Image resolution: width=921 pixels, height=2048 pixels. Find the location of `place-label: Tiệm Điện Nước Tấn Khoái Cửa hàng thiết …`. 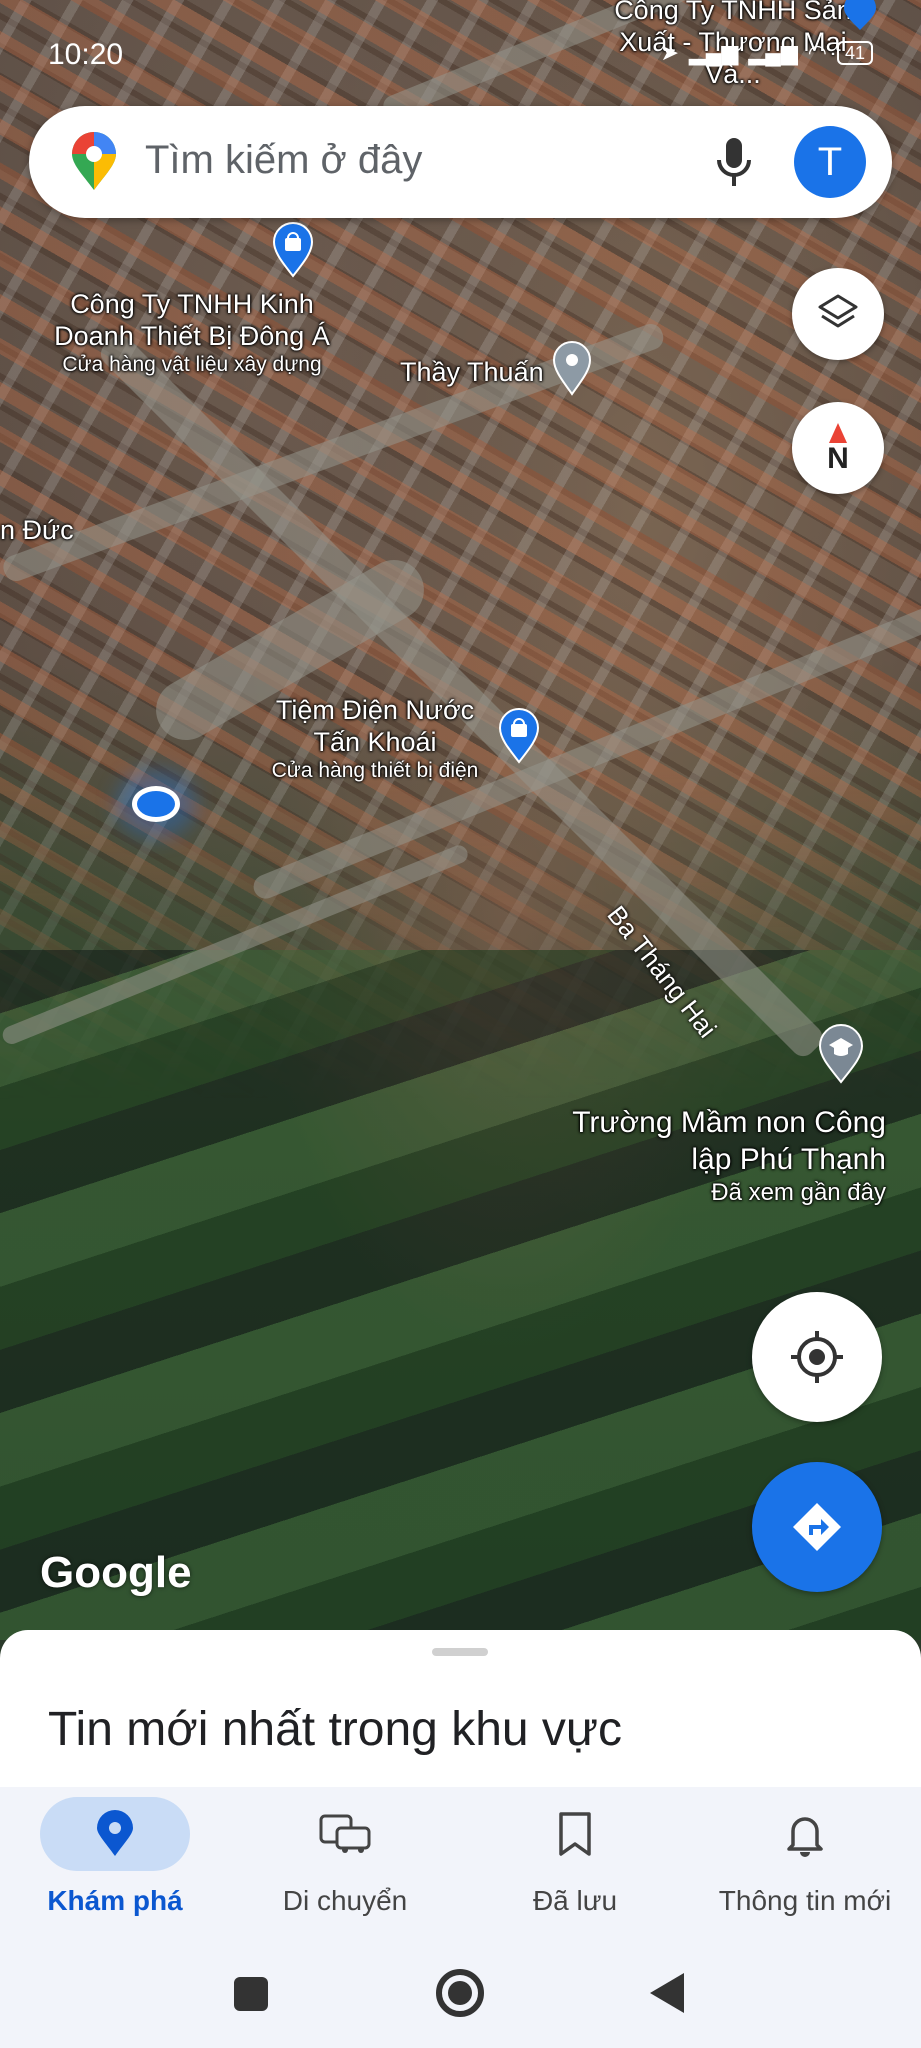

place-label: Tiệm Điện Nước Tấn Khoái Cửa hàng thiết … is located at coordinates (375, 739).